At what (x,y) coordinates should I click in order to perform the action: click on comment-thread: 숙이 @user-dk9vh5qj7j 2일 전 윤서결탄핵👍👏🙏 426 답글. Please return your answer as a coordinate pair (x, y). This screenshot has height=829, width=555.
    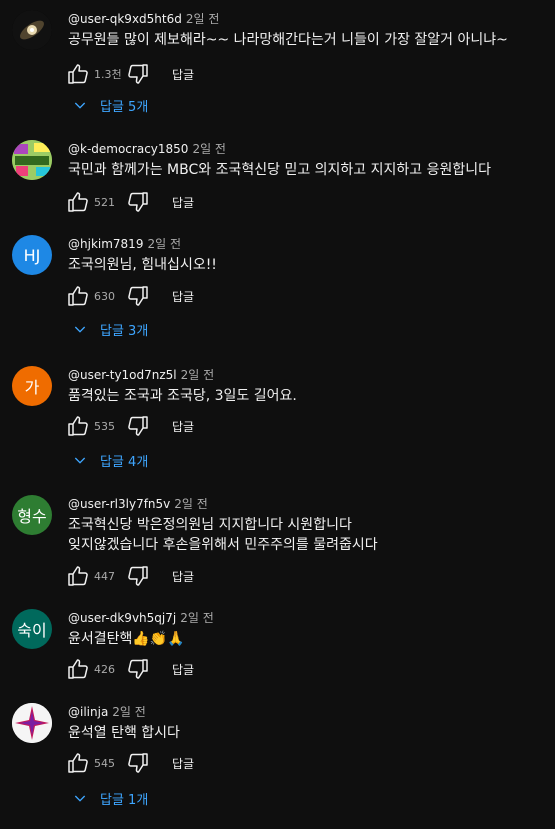
    Looking at the image, I should click on (277, 646).